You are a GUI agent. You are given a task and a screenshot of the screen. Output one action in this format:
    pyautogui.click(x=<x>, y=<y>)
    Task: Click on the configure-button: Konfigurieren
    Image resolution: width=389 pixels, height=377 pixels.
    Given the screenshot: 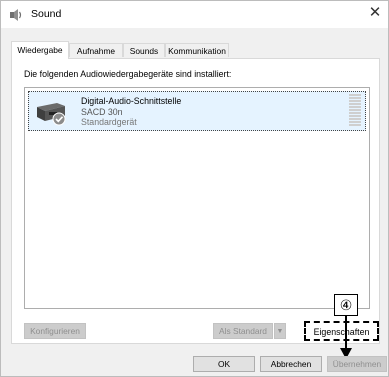 What is the action you would take?
    pyautogui.click(x=55, y=331)
    